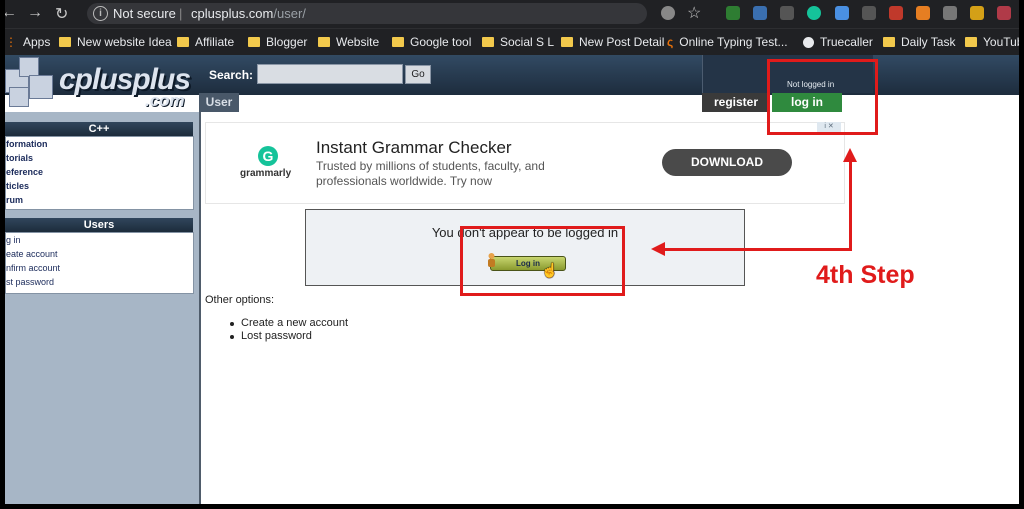 The height and width of the screenshot is (509, 1024). Describe the element at coordinates (11, 42) in the screenshot. I see `apps-grid-icon: ⋮` at that location.